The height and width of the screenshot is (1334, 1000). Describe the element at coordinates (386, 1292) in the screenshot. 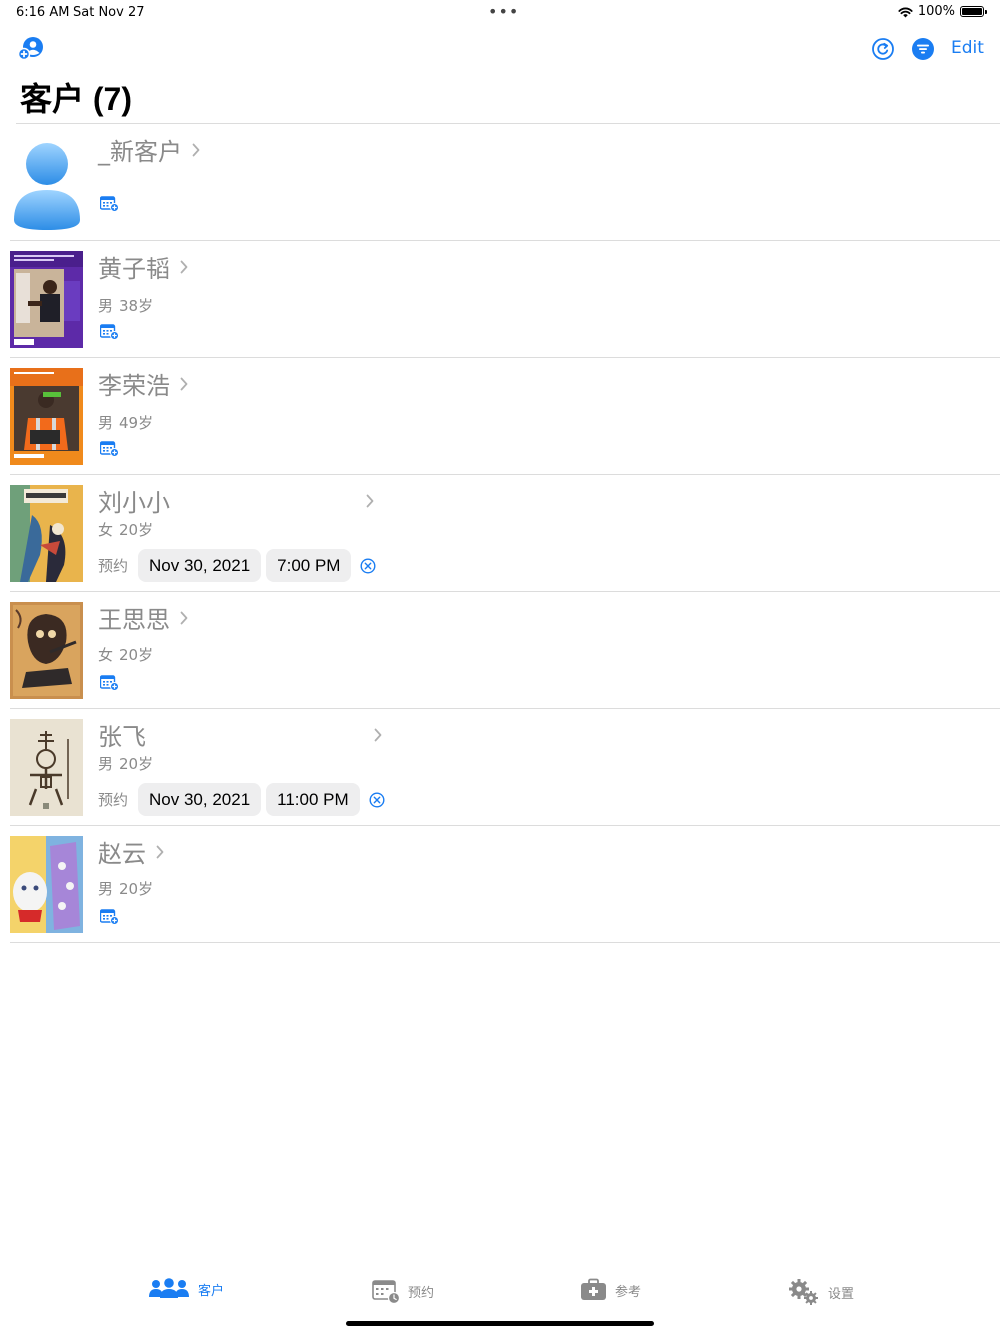

I see `calendar-clock-icon` at that location.